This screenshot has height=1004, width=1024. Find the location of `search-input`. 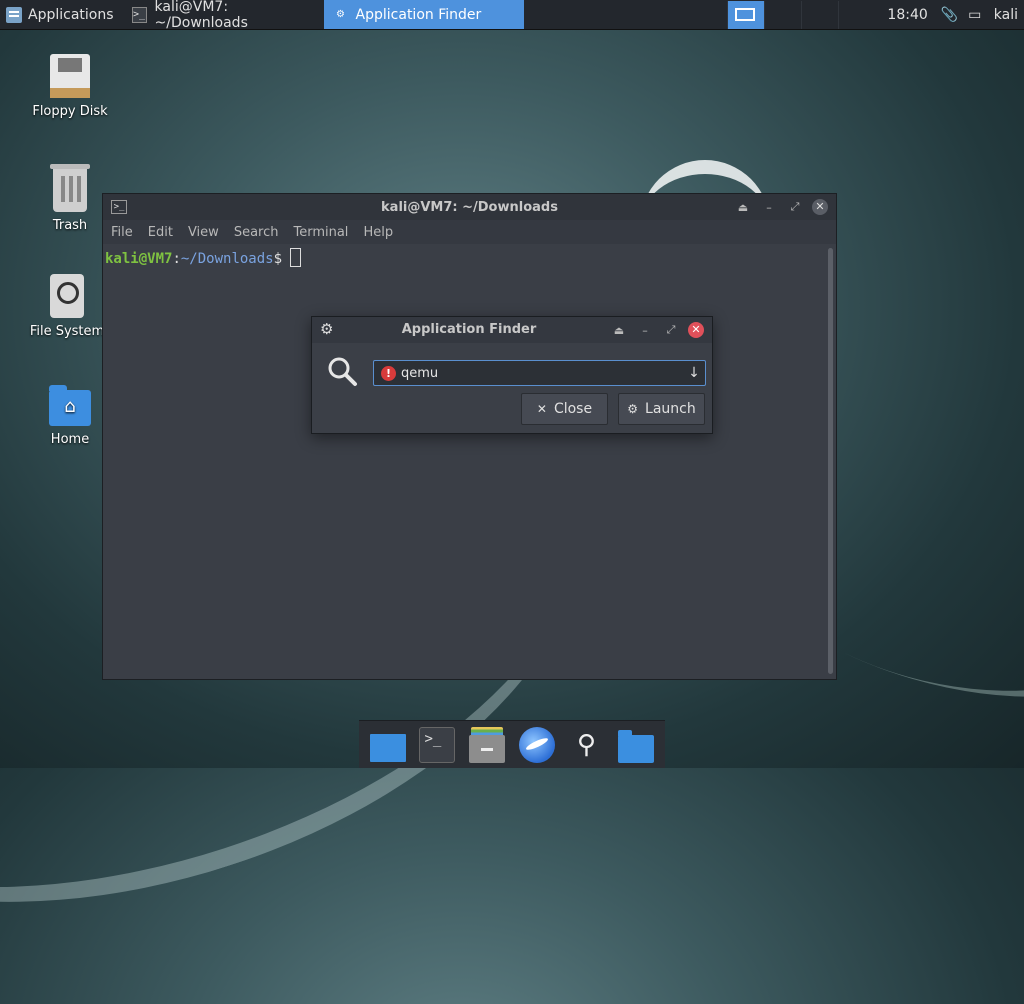

search-input is located at coordinates (542, 373).